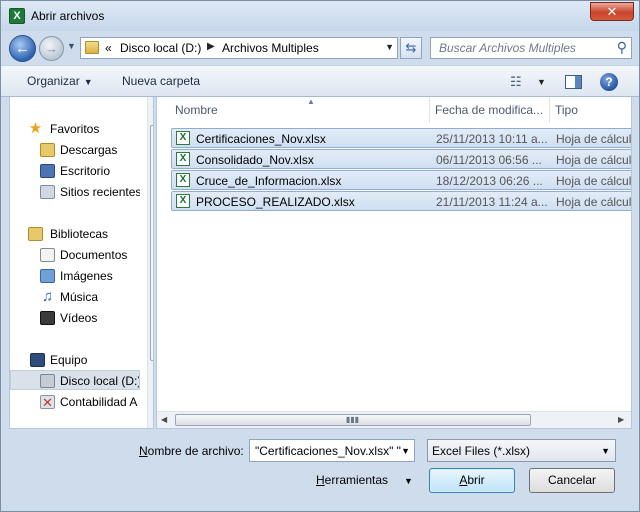  What do you see at coordinates (622, 47) in the screenshot?
I see `search-icon: ⚲` at bounding box center [622, 47].